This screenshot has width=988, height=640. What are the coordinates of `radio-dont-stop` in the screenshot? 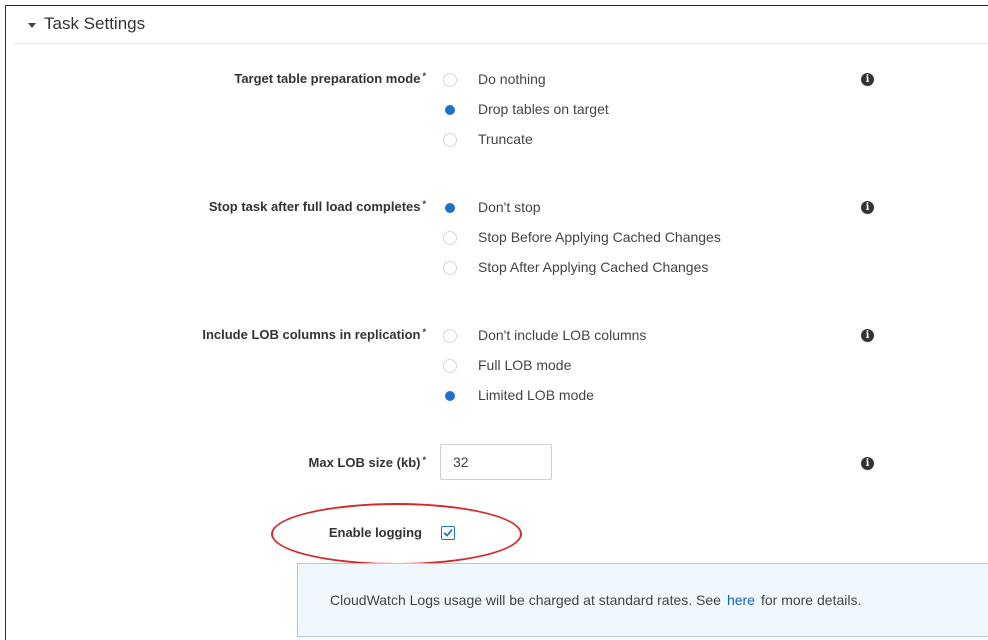 It's located at (450, 208).